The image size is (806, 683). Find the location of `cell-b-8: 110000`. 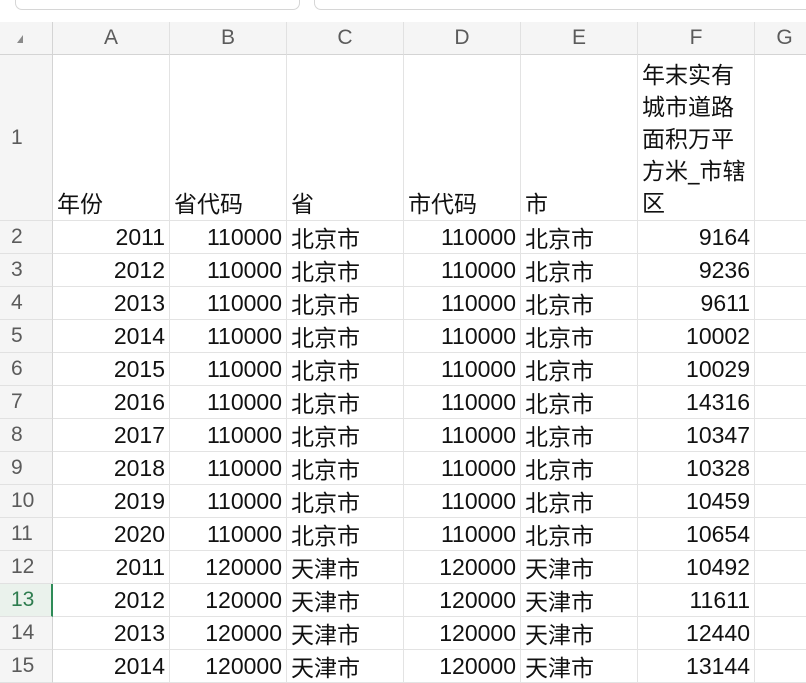

cell-b-8: 110000 is located at coordinates (228, 435).